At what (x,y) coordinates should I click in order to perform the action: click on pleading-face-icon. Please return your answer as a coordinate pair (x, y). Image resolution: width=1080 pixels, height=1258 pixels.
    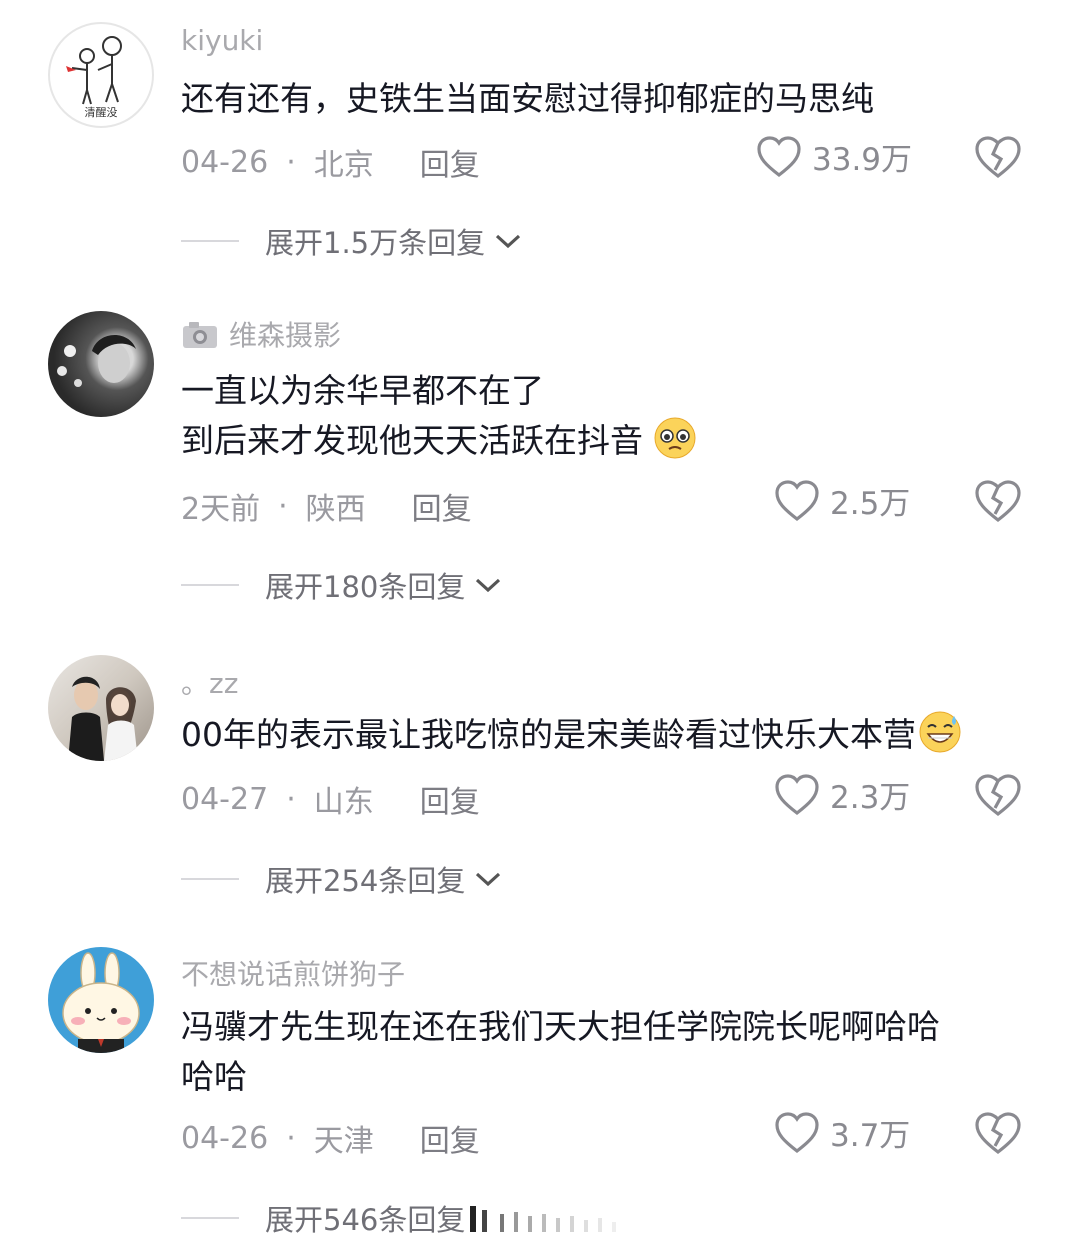
    Looking at the image, I should click on (675, 438).